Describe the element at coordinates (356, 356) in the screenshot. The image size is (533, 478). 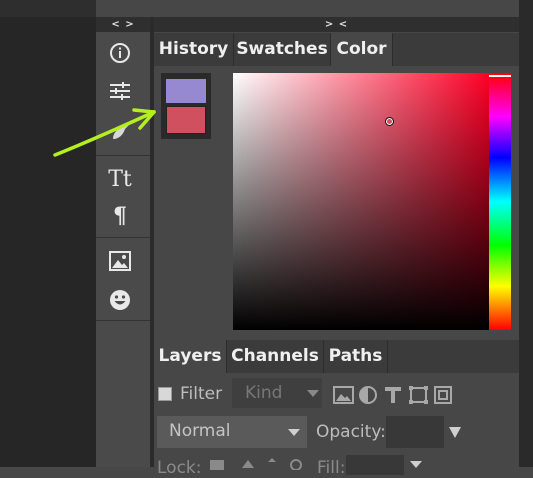
I see `tab-paths: Paths` at that location.